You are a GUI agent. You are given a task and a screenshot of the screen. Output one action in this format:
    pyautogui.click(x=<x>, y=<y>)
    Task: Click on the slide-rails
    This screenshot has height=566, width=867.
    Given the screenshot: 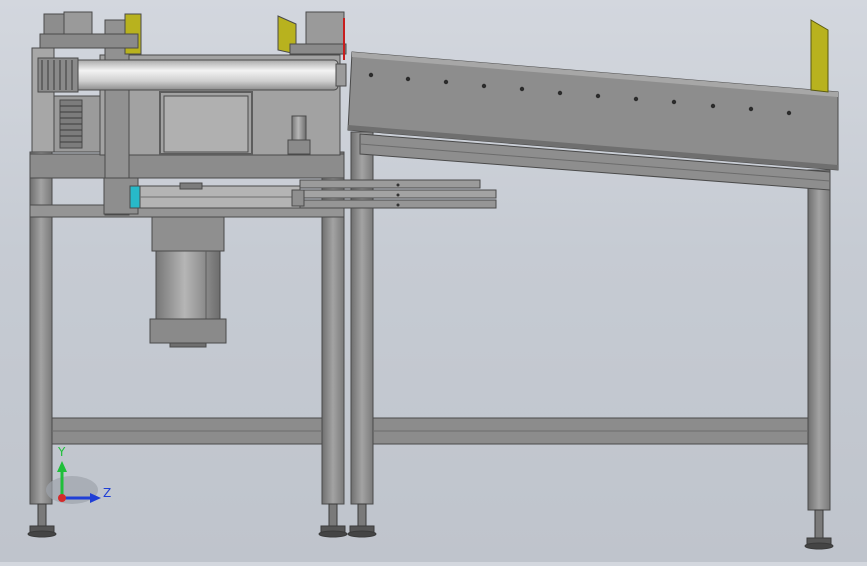 What is the action you would take?
    pyautogui.click(x=398, y=194)
    